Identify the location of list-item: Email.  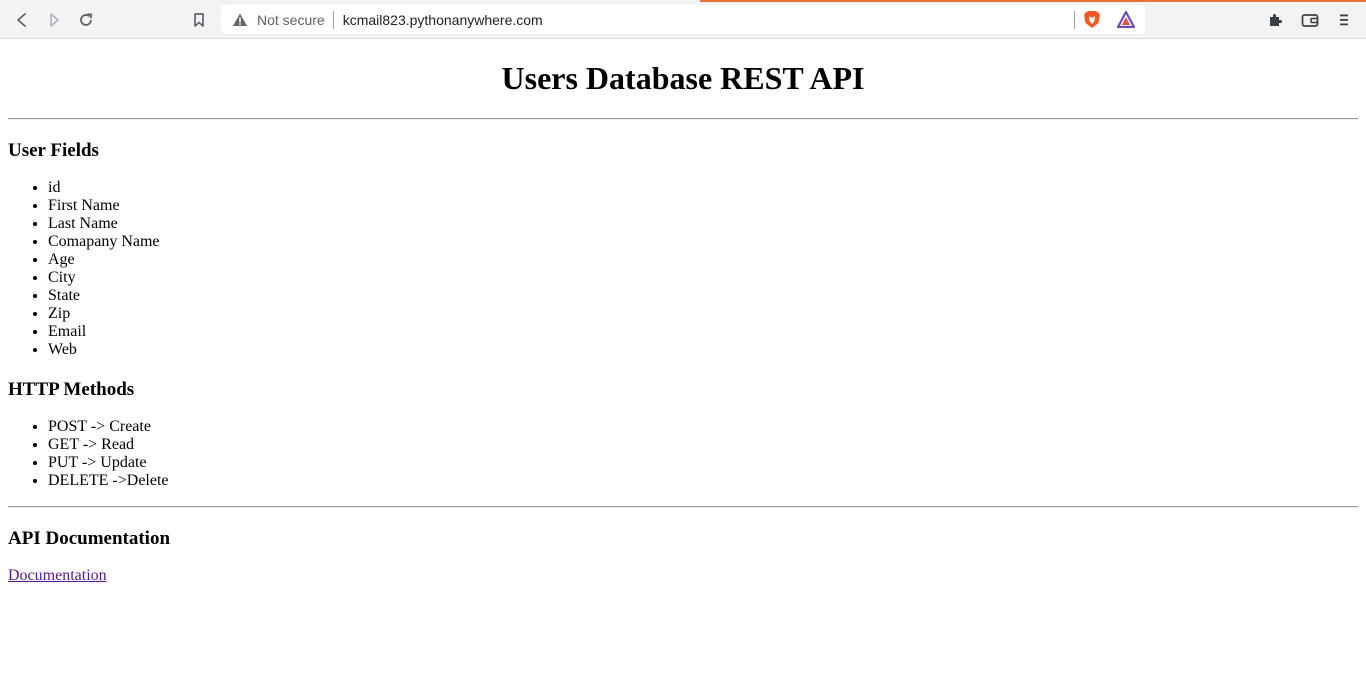
(703, 332).